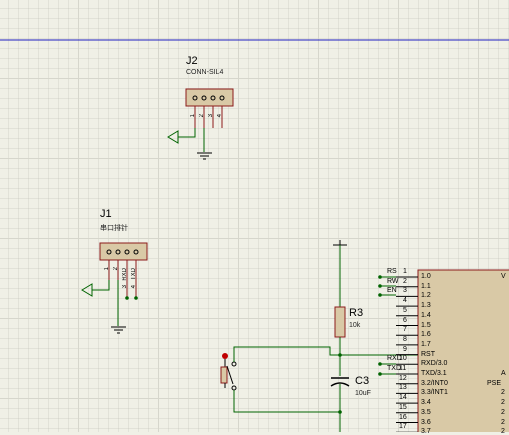 Image resolution: width=509 pixels, height=435 pixels. What do you see at coordinates (405, 281) in the screenshot?
I see `mcu-pin-2-number: 2` at bounding box center [405, 281].